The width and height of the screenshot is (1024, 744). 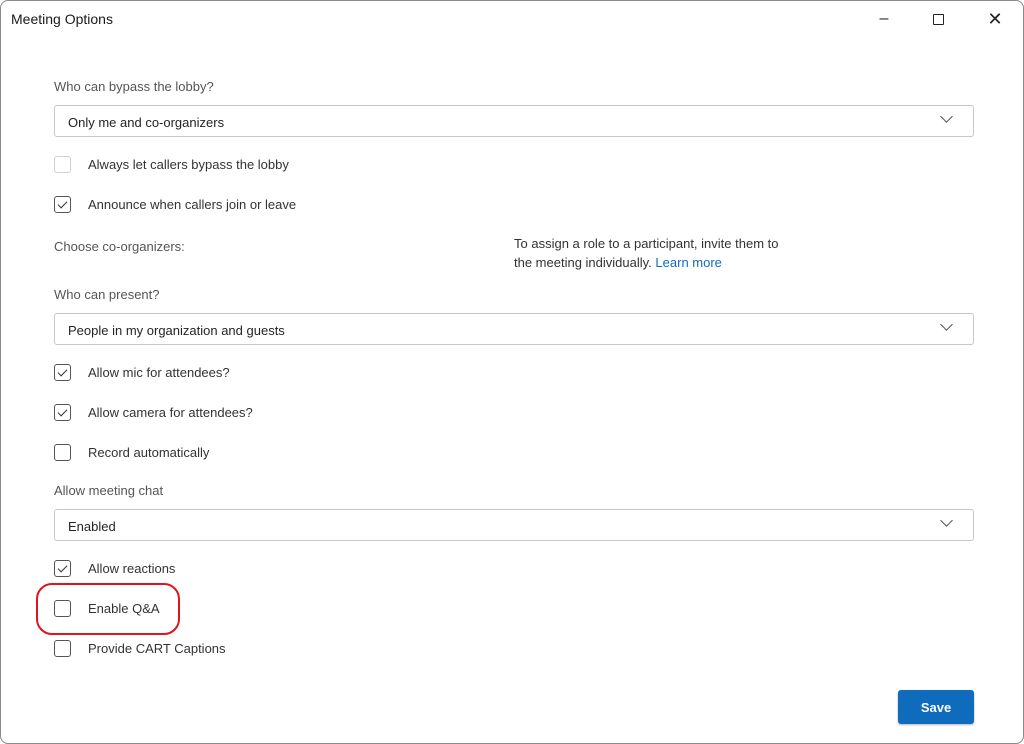 What do you see at coordinates (176, 330) in the screenshot?
I see `present-value: People in my organization and guests` at bounding box center [176, 330].